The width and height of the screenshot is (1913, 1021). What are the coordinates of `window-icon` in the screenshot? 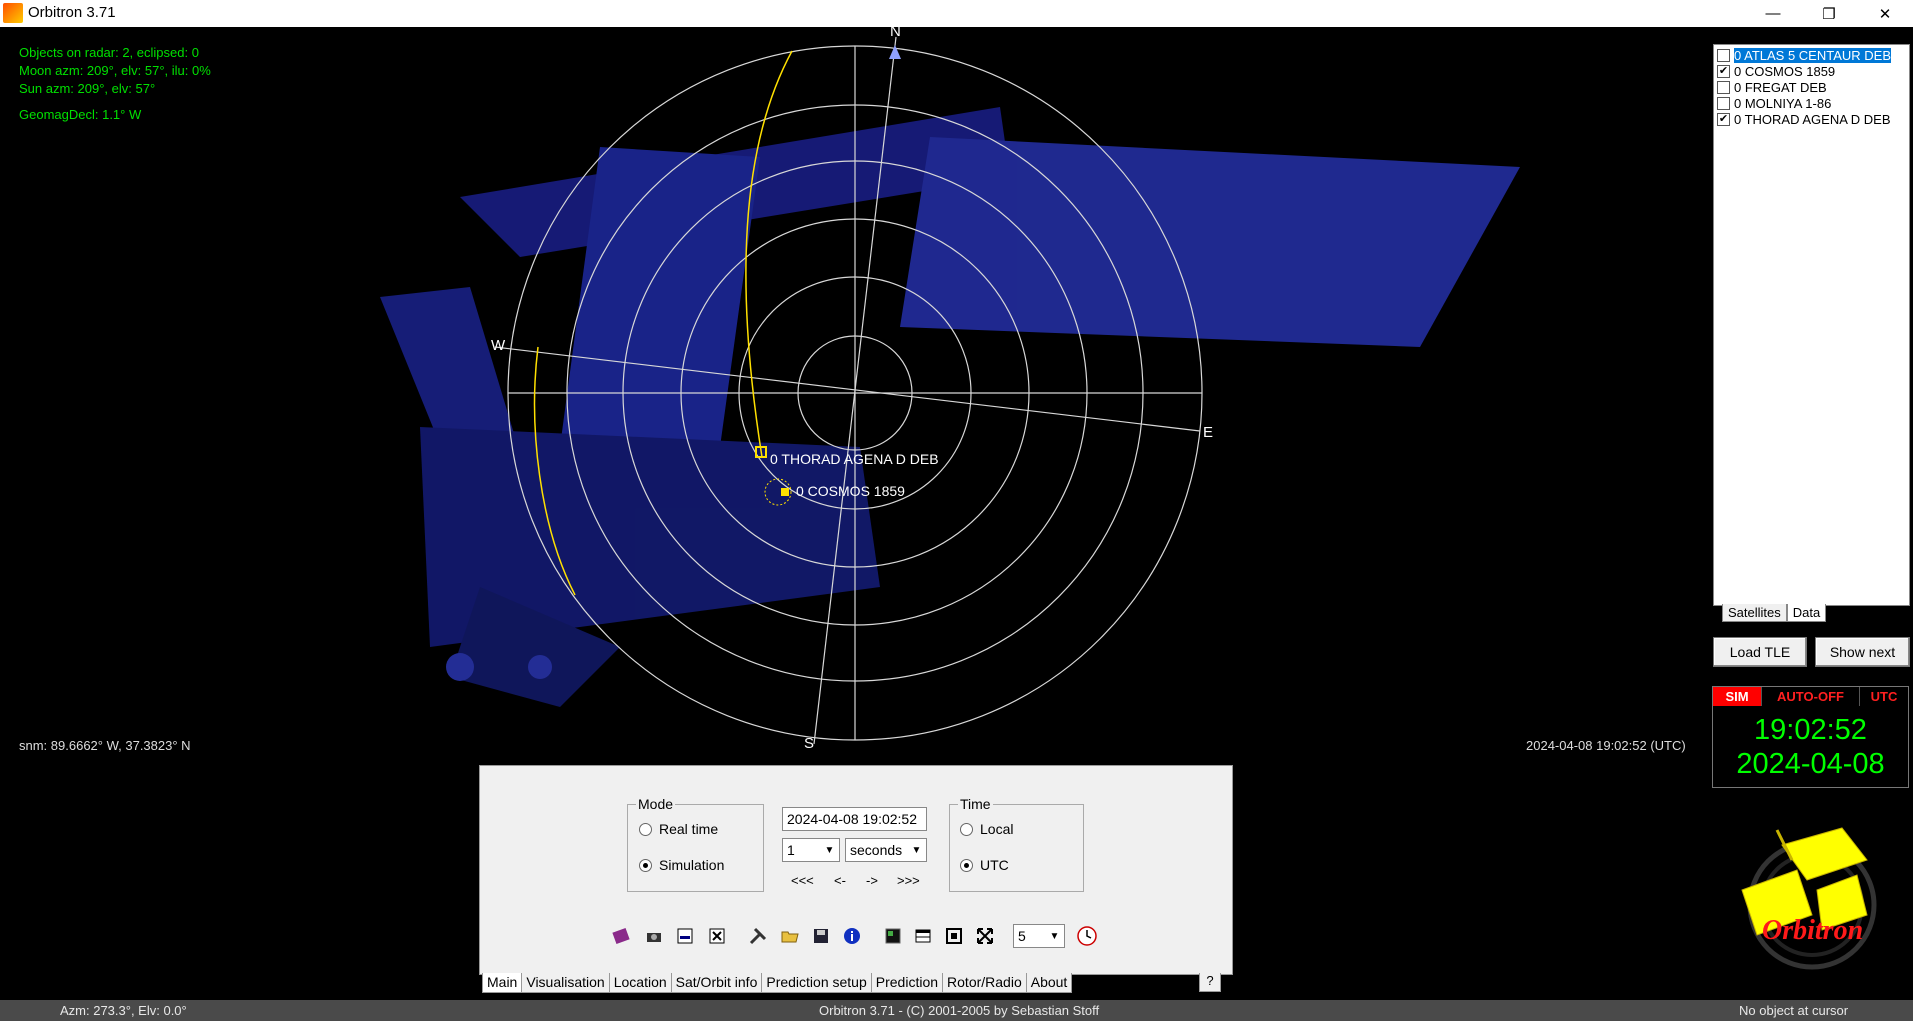 It's located at (923, 936).